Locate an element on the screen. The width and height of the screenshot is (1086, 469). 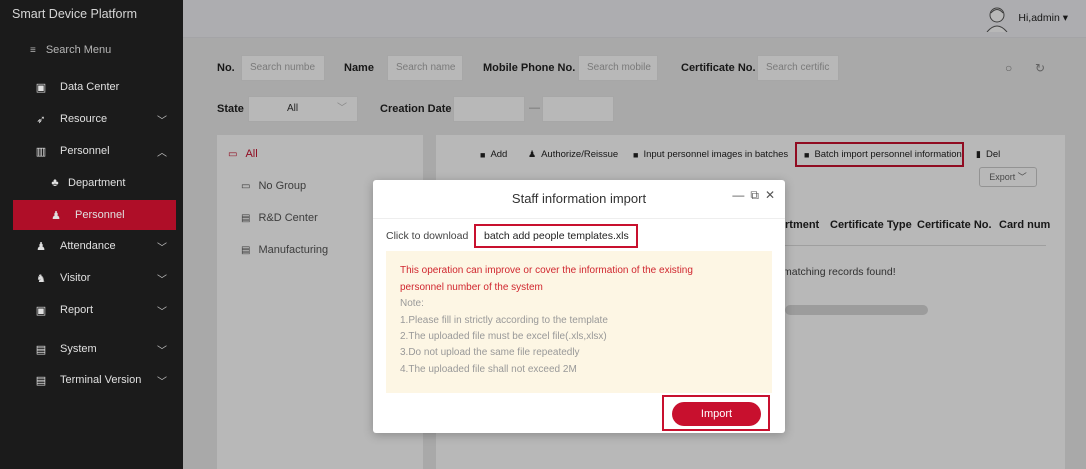
modal-title: Staff information import is located at coordinates (579, 198).